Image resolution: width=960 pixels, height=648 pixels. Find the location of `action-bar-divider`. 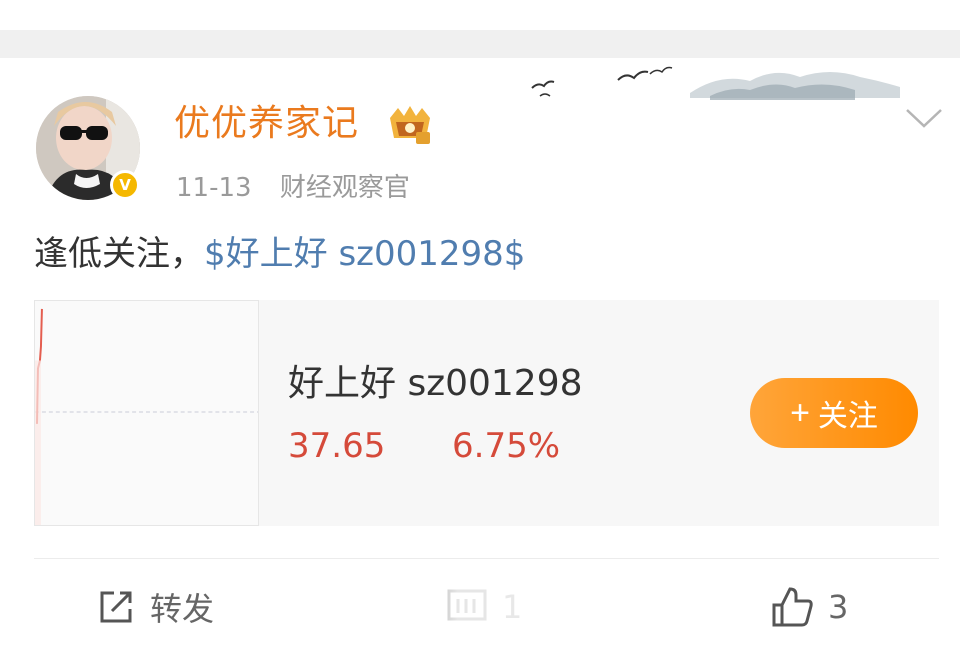

action-bar-divider is located at coordinates (486, 558).